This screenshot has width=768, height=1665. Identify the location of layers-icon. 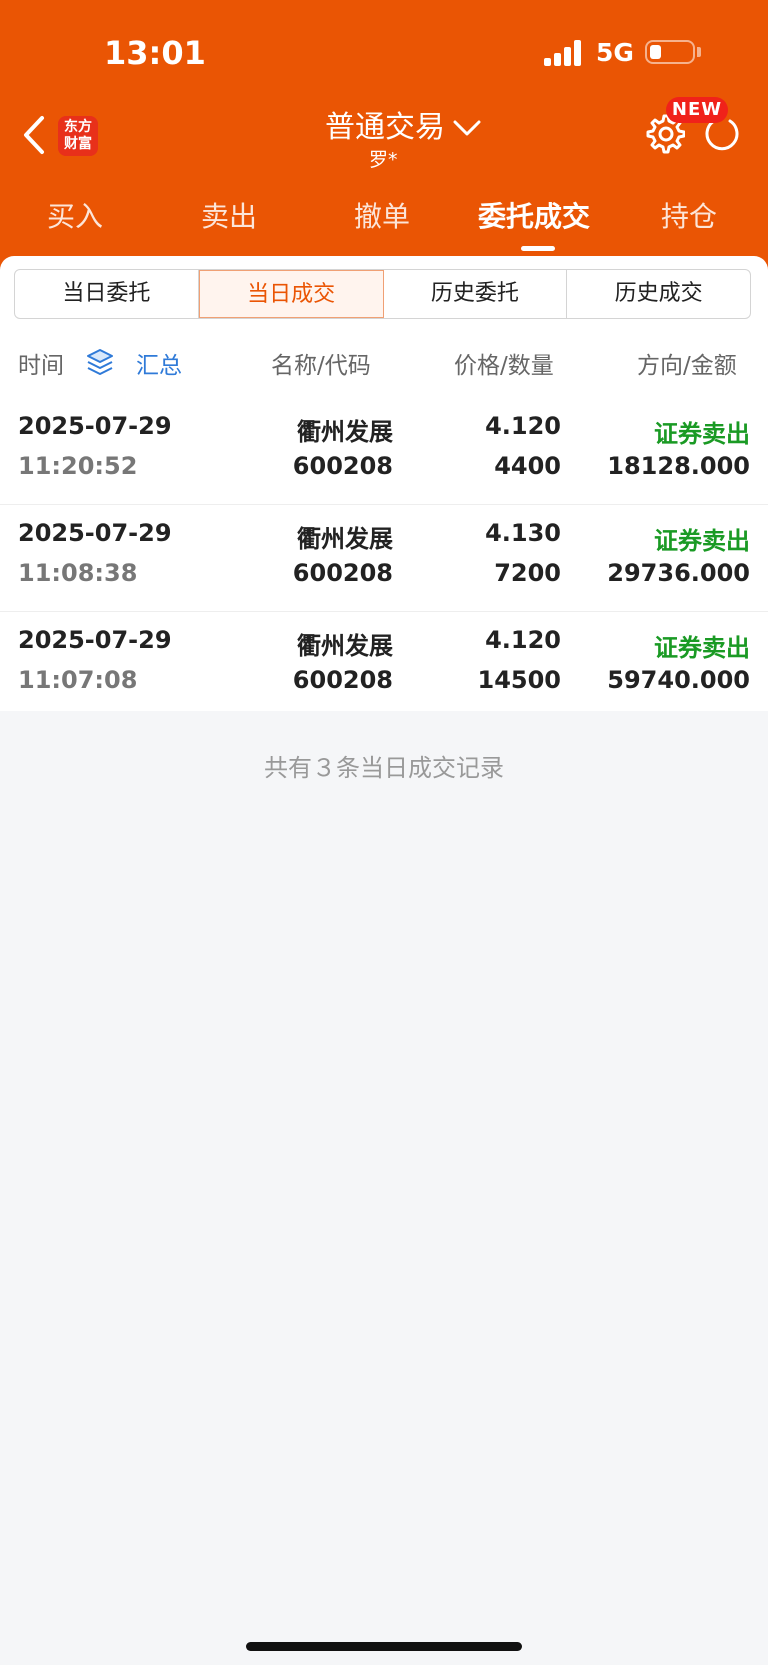
(100, 362).